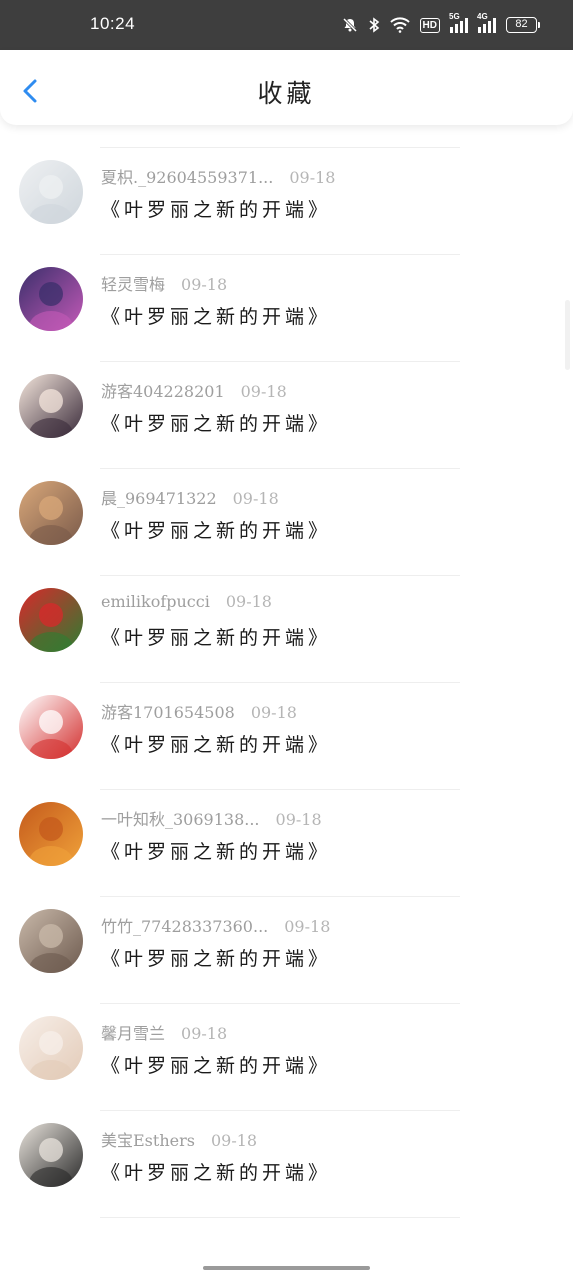  I want to click on wifi-icon, so click(399, 25).